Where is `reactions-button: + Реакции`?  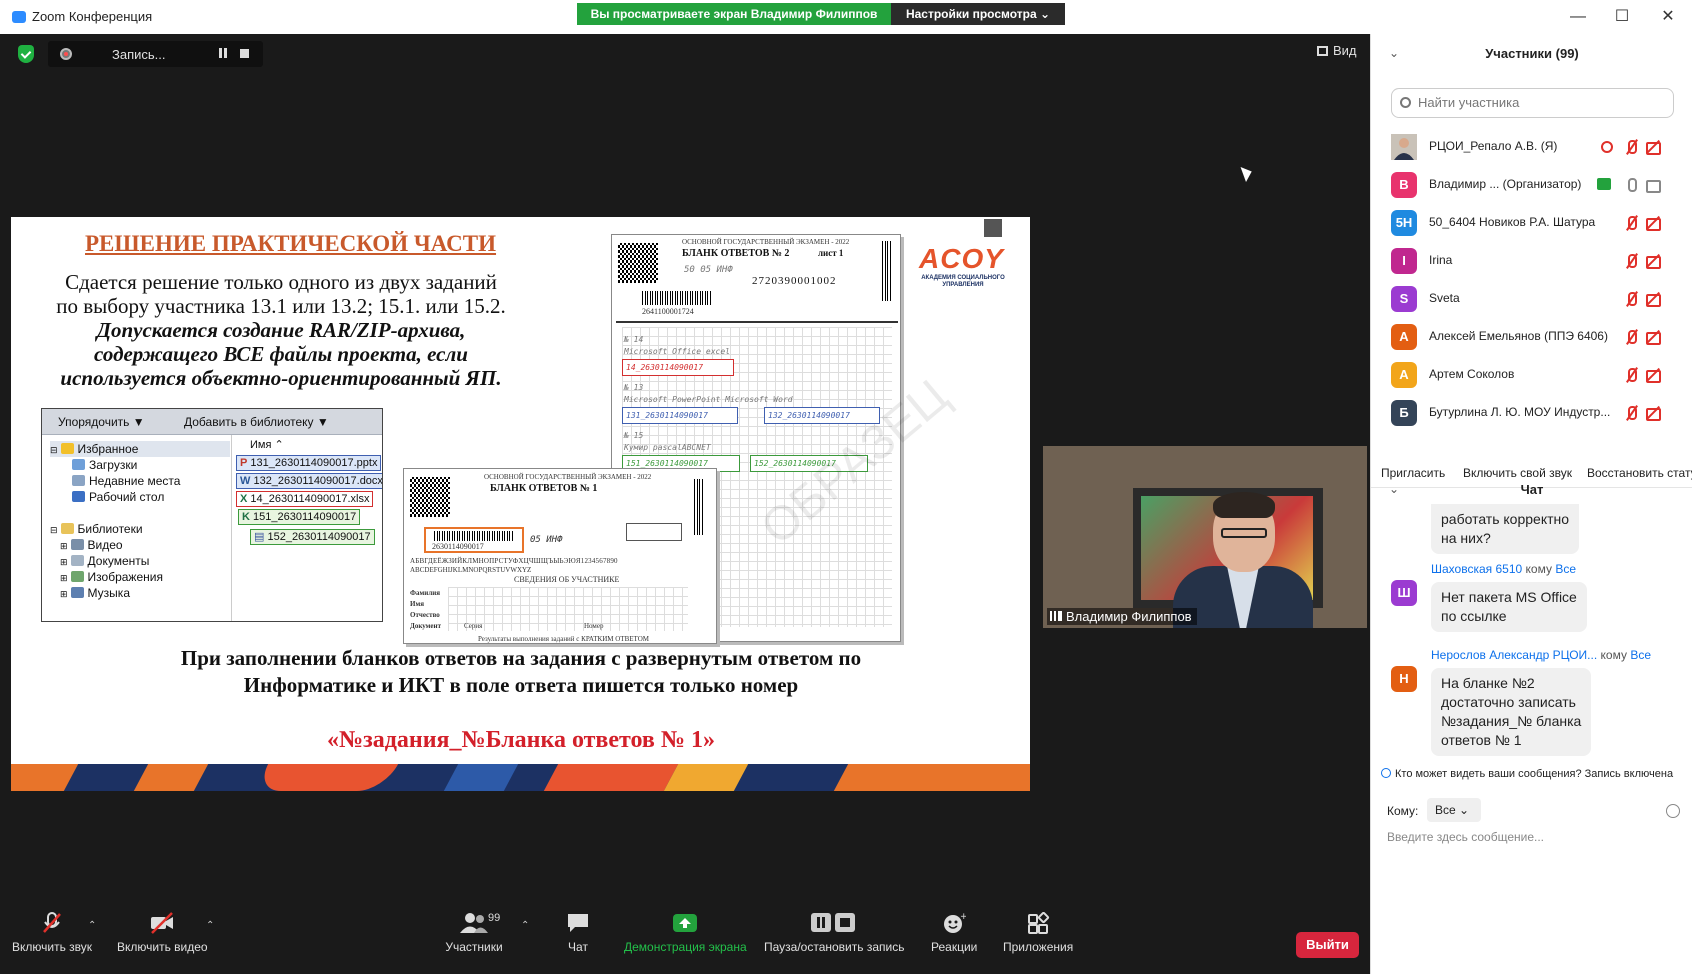 reactions-button: + Реакции is located at coordinates (954, 933).